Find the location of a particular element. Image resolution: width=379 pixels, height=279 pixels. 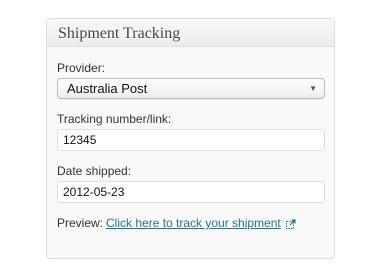

external-link-icon is located at coordinates (290, 223).